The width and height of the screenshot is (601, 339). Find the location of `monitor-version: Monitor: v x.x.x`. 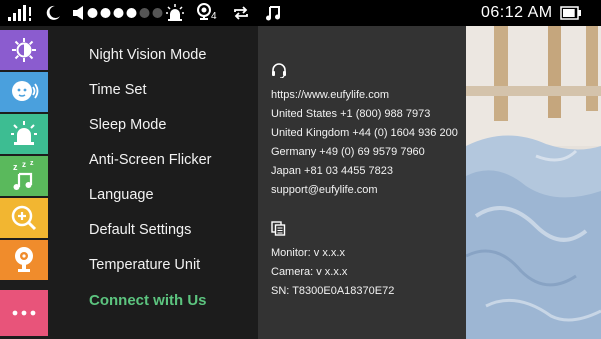

monitor-version: Monitor: v x.x.x is located at coordinates (308, 253).